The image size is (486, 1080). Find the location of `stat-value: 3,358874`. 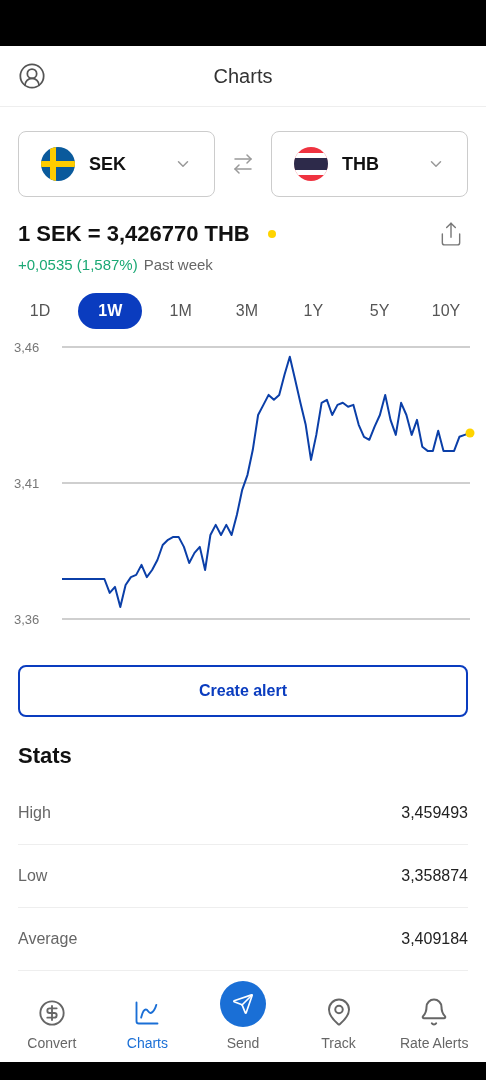

stat-value: 3,358874 is located at coordinates (434, 875).